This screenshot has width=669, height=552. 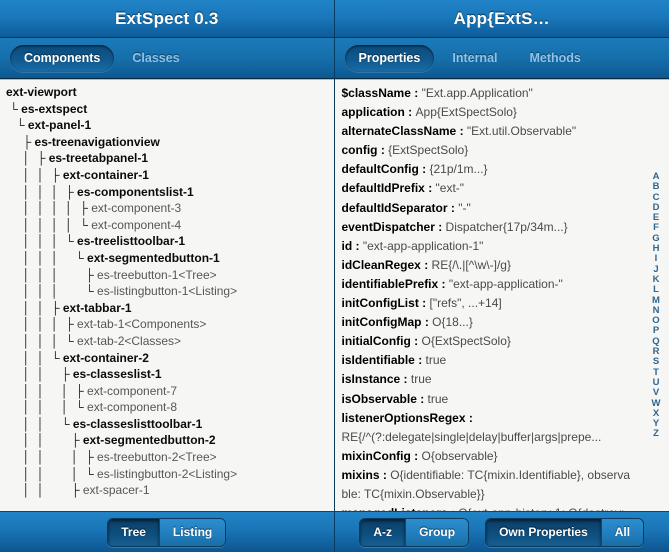 I want to click on tree-node: │ │ └ es-classeslisttoolbar-1, so click(x=170, y=424).